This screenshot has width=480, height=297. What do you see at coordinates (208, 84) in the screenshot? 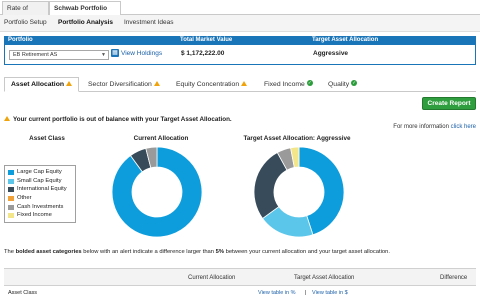
I see `tab-label: Equity Concentration` at bounding box center [208, 84].